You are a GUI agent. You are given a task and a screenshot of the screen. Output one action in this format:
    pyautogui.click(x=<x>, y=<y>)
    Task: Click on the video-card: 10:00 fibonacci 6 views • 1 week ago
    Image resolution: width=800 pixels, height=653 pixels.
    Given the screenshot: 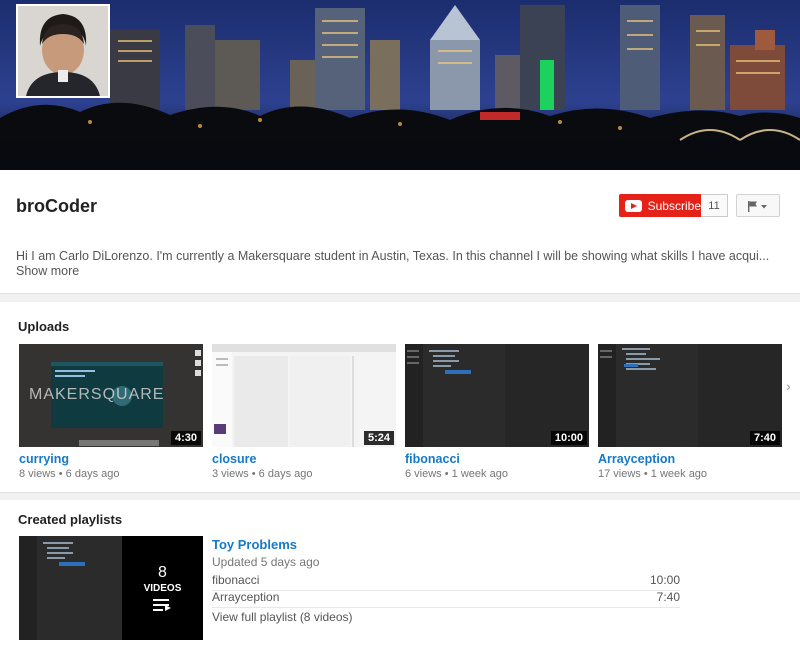 What is the action you would take?
    pyautogui.click(x=497, y=412)
    